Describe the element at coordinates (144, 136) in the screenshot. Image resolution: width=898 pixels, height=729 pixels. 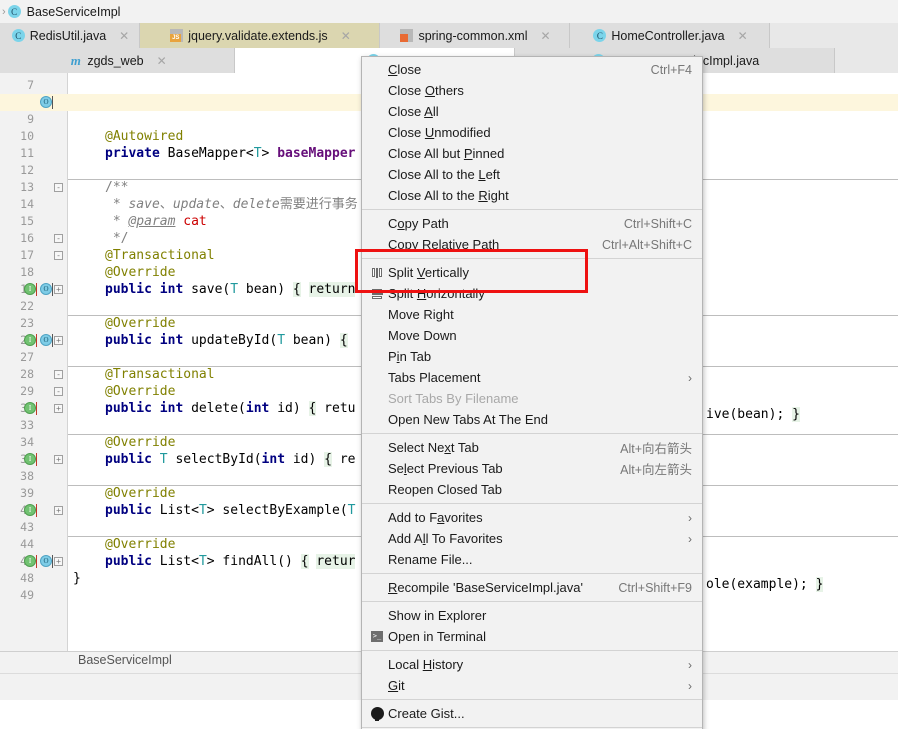
I see `code-line: @Autowired` at that location.